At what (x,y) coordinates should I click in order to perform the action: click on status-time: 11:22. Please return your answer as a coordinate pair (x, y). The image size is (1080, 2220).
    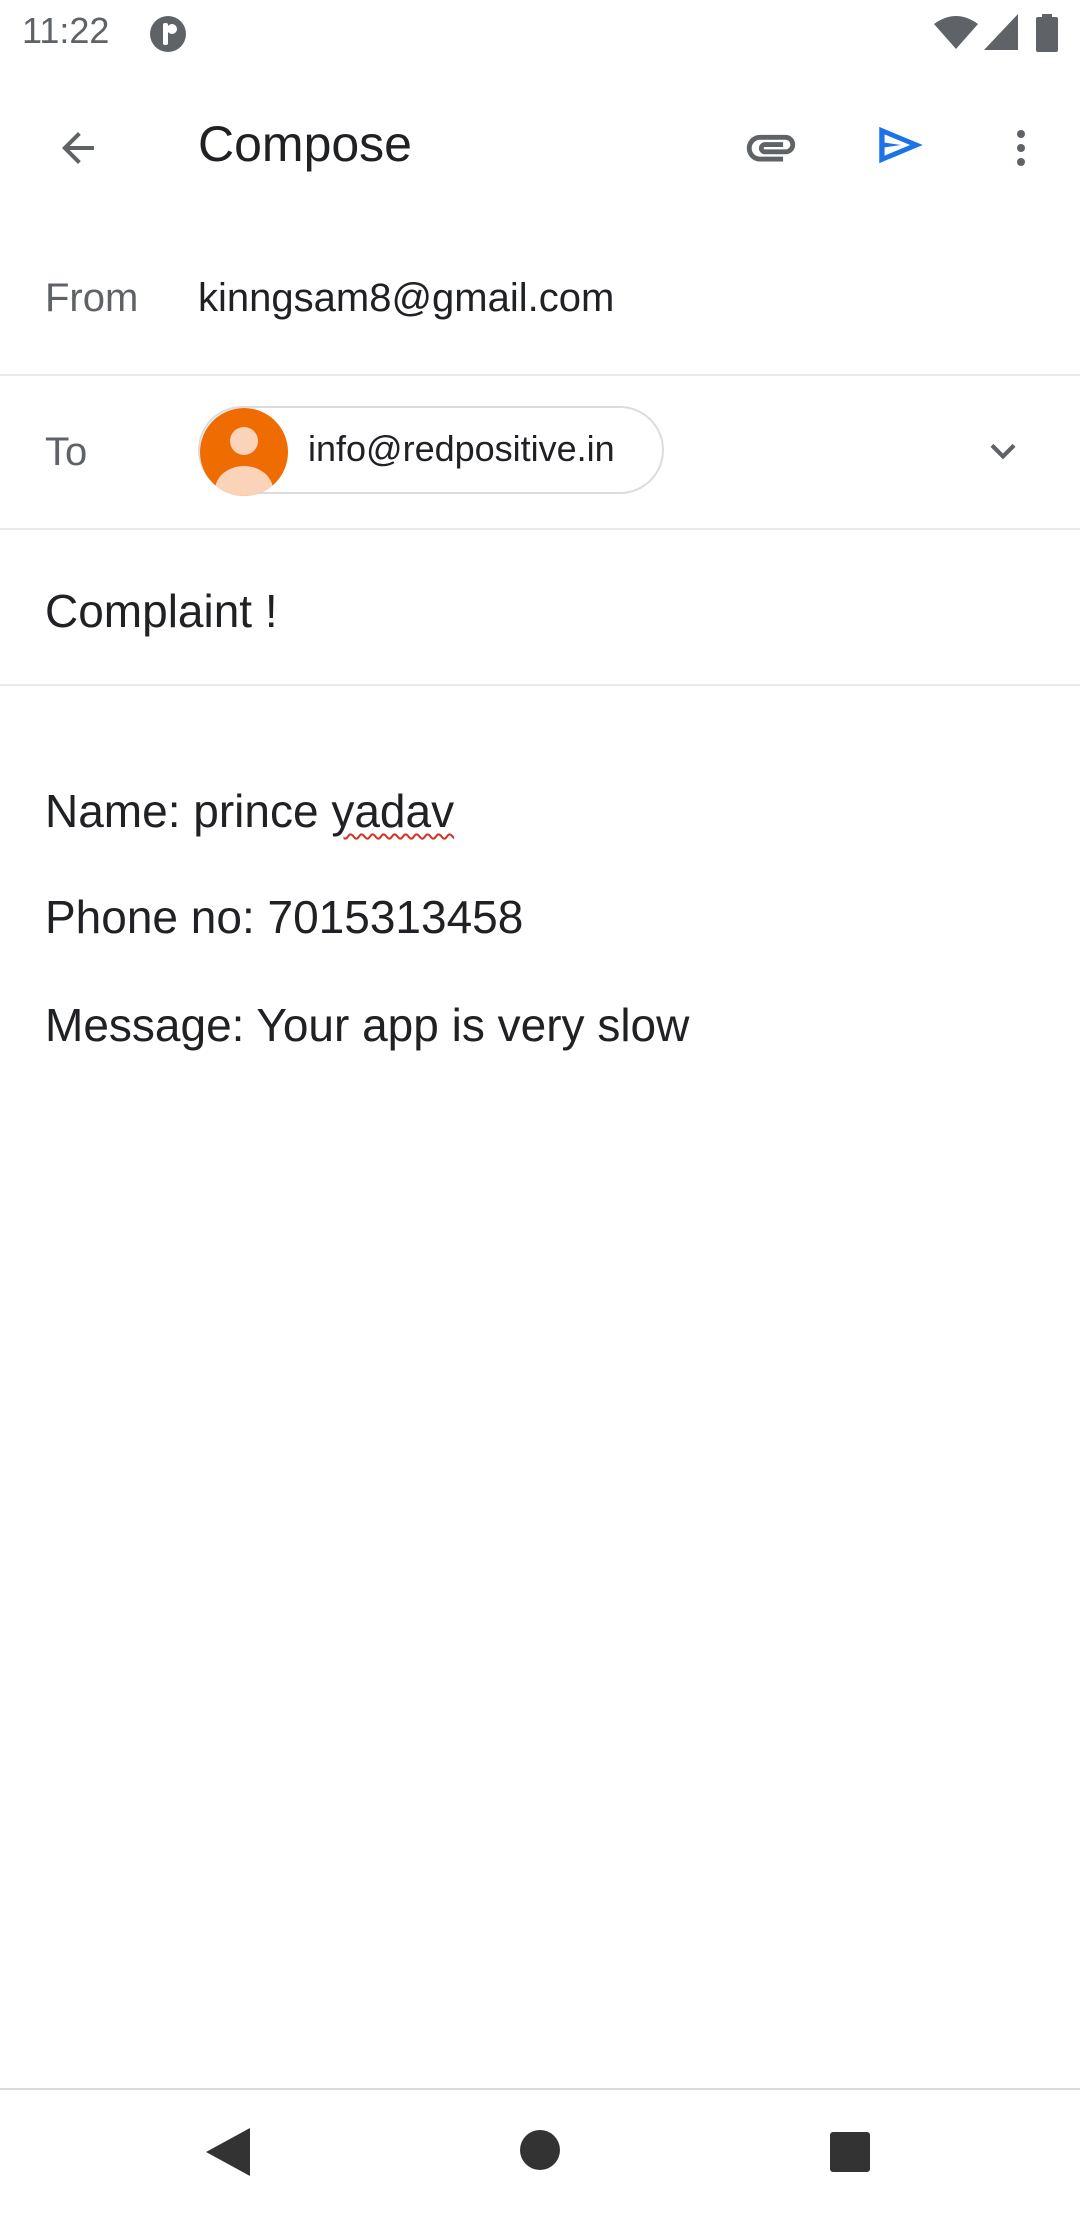
    Looking at the image, I should click on (66, 30).